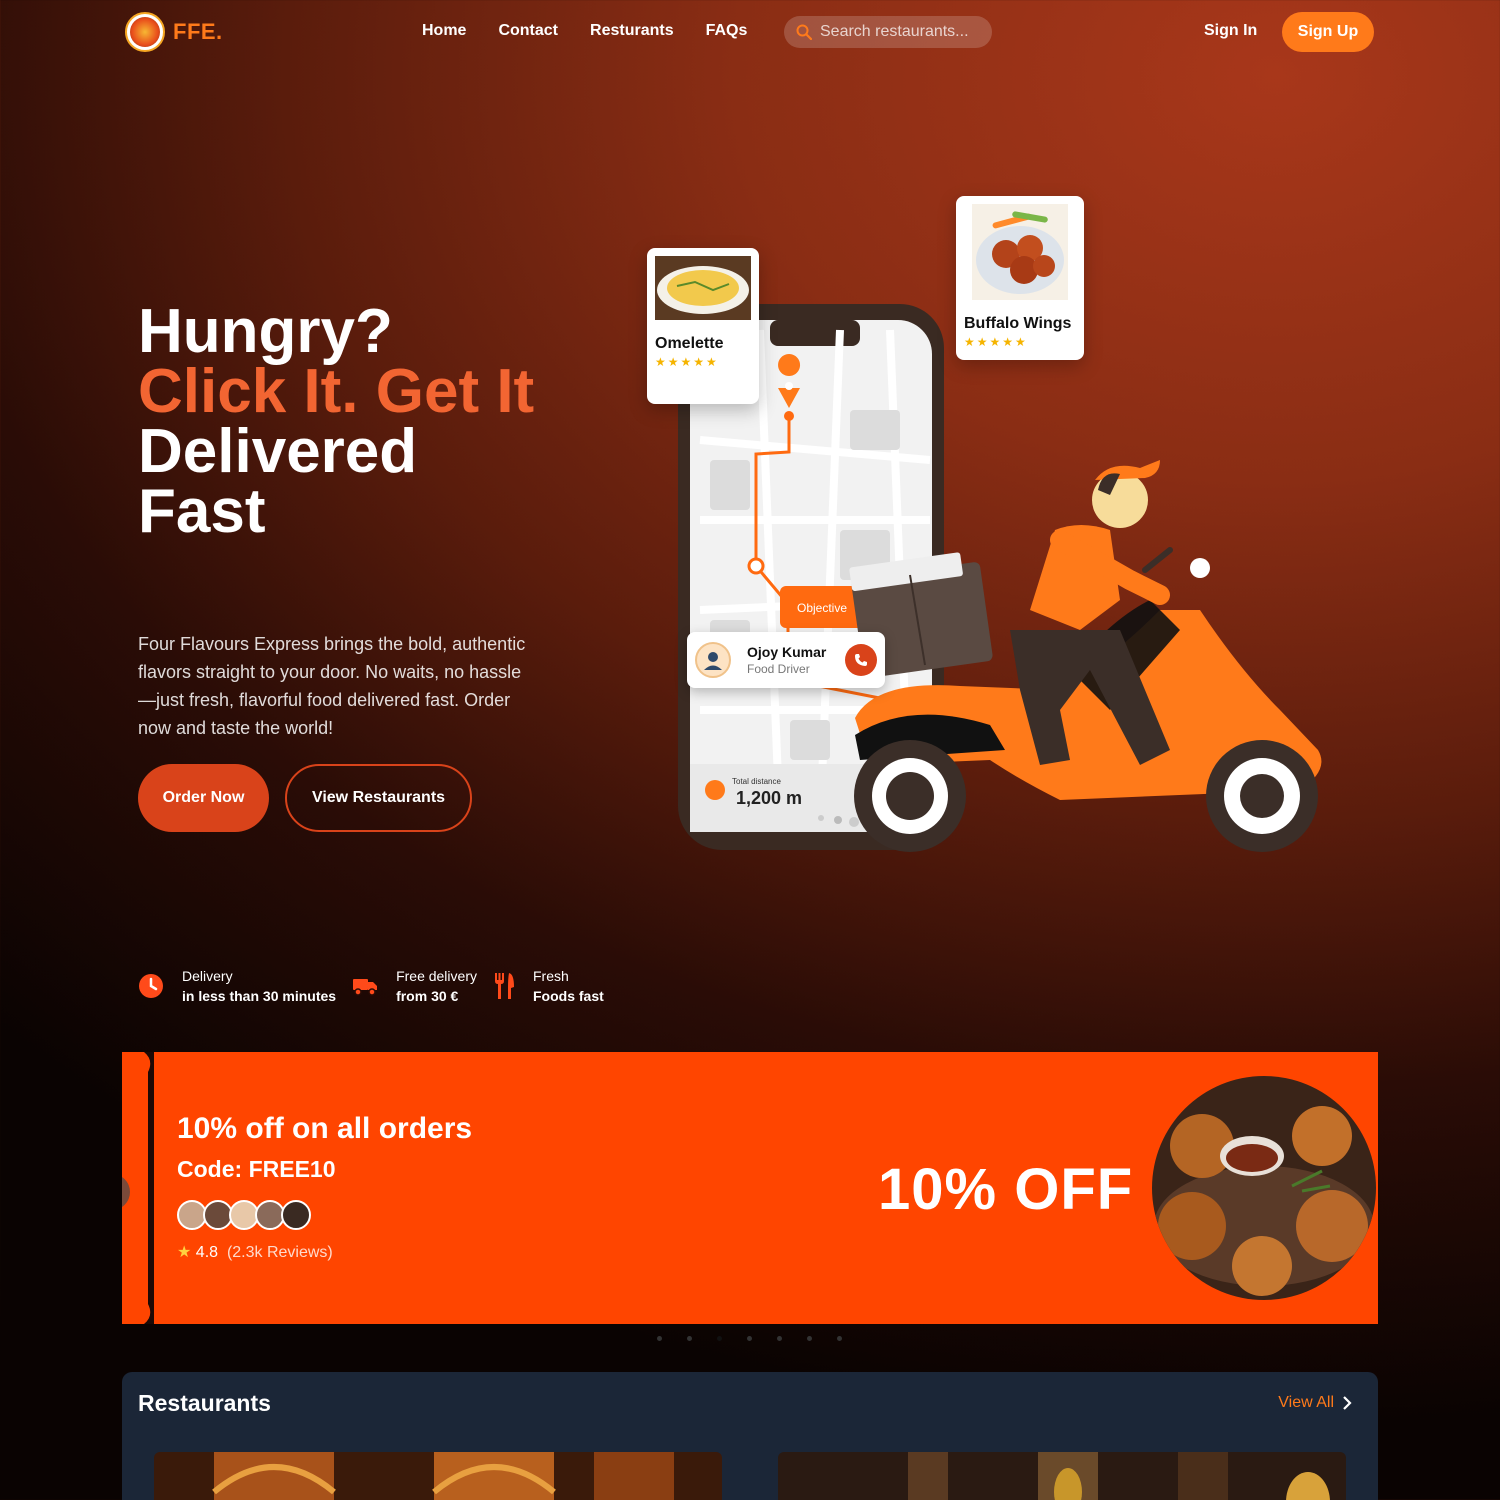  Describe the element at coordinates (259, 996) in the screenshot. I see `feature-subtitle: in less than 30 minutes` at that location.